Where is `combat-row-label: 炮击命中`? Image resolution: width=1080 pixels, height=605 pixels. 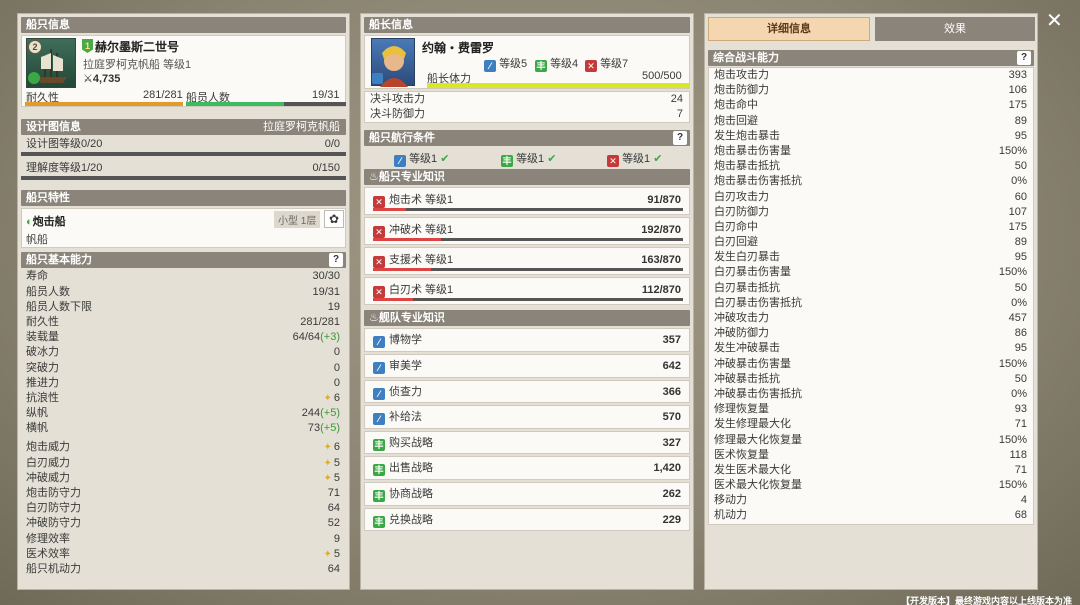
combat-row-label: 炮击命中 is located at coordinates (736, 105).